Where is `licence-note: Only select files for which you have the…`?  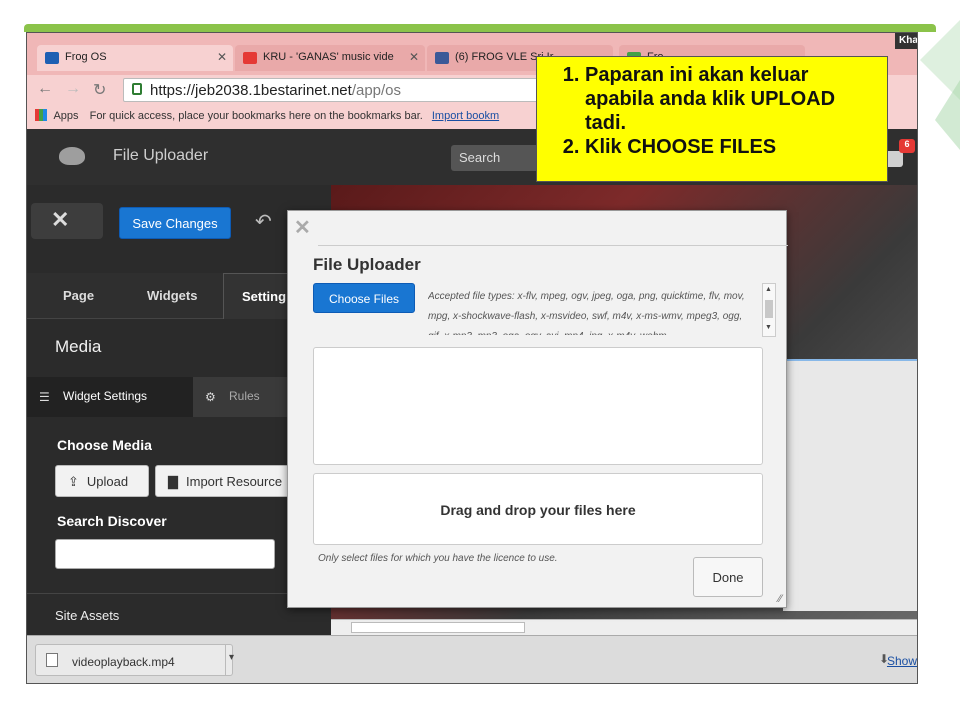 licence-note: Only select files for which you have the… is located at coordinates (438, 558).